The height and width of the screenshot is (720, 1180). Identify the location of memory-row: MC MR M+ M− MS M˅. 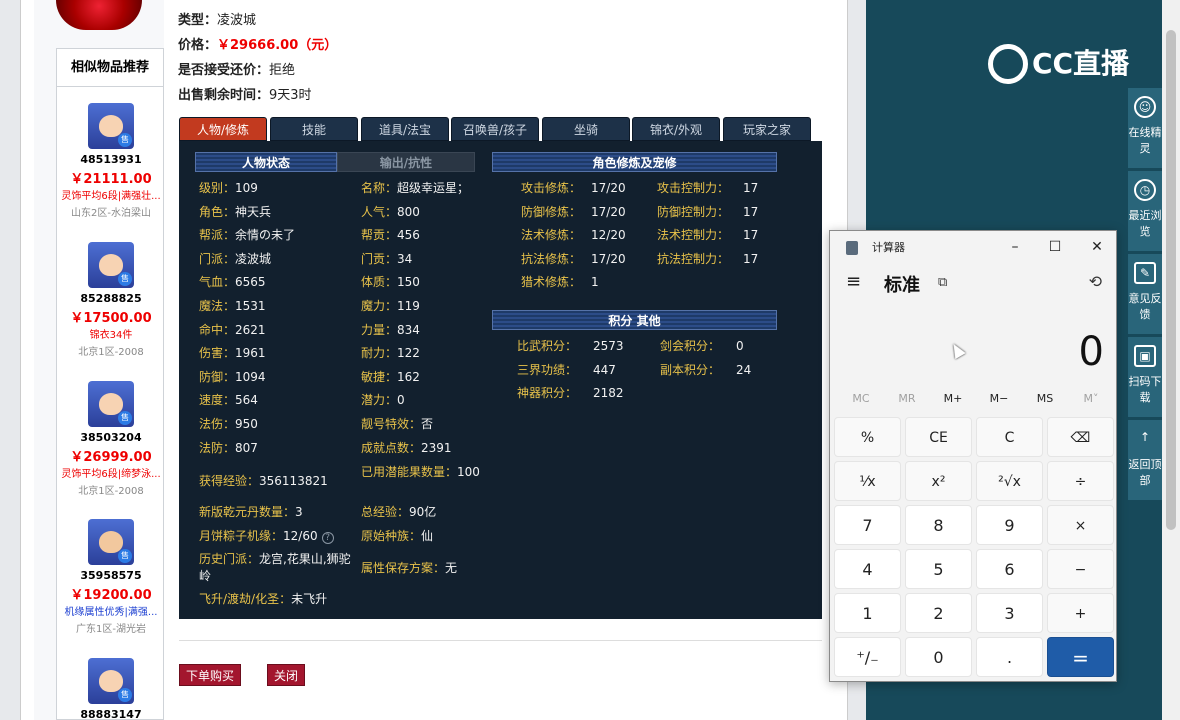
(974, 399).